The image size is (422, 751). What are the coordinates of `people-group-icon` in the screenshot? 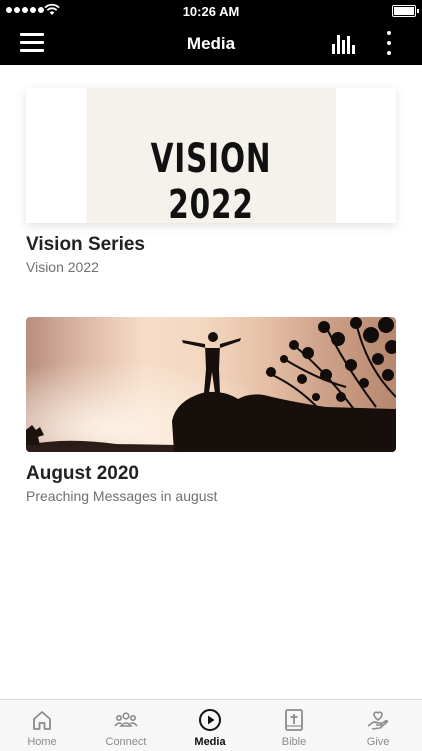 It's located at (126, 719).